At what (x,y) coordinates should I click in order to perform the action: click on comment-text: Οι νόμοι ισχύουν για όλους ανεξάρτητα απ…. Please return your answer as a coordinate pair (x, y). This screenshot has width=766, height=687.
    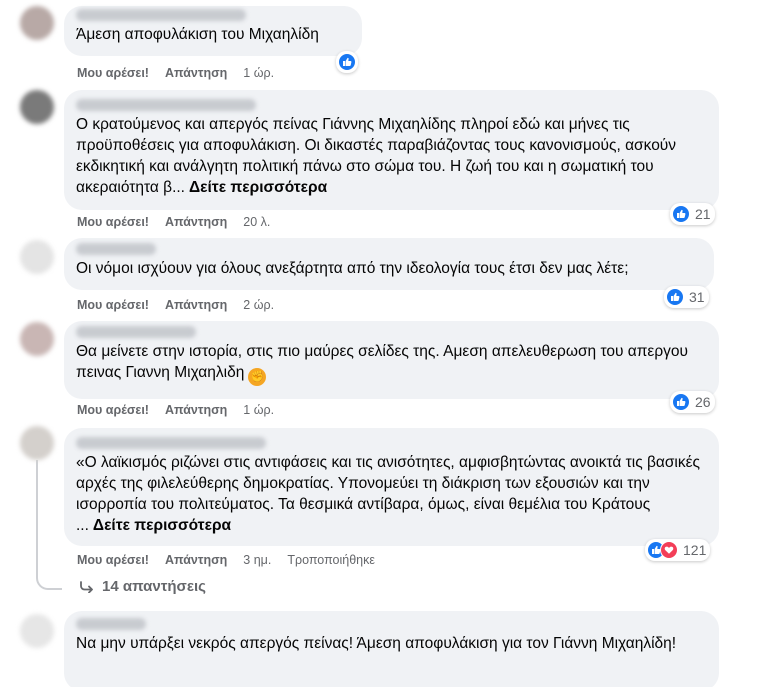
    Looking at the image, I should click on (352, 268).